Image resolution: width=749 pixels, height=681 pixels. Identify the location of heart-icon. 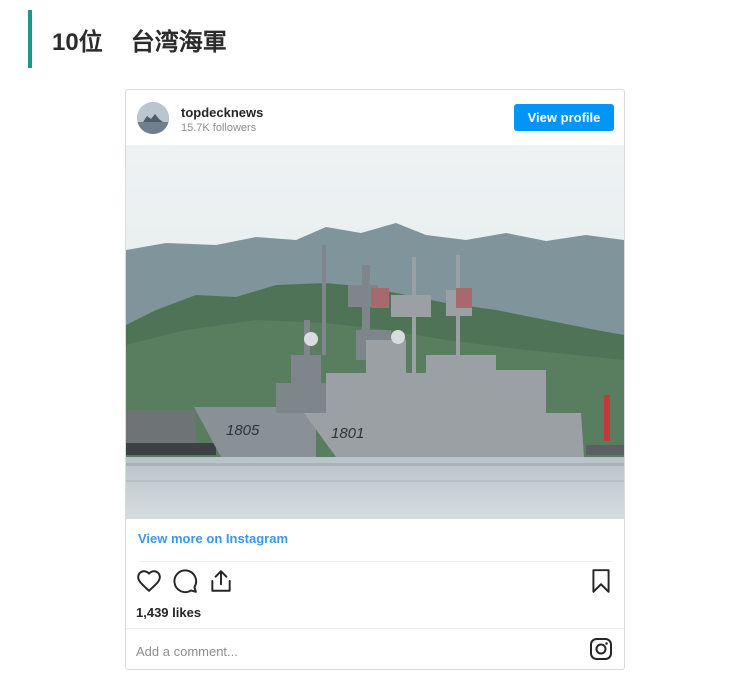
(149, 581).